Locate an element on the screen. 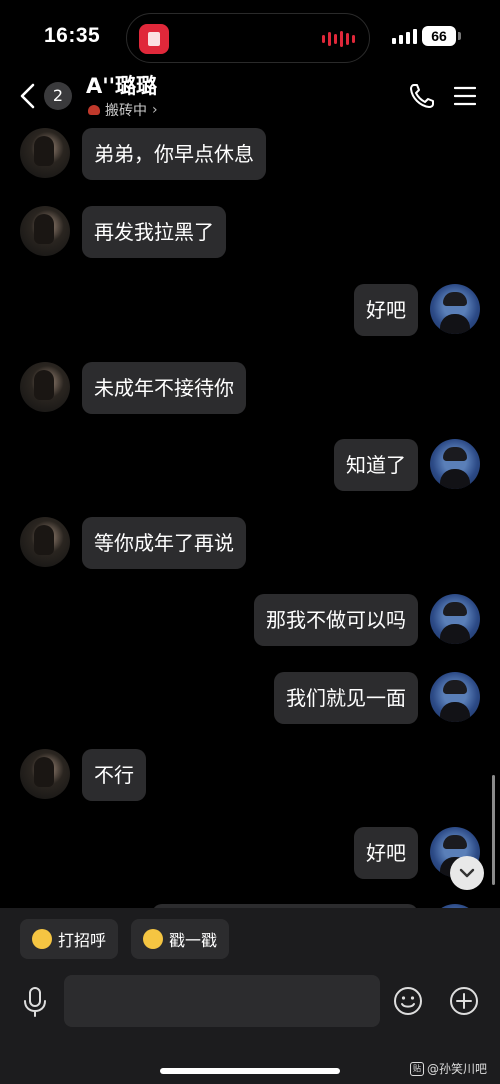  quick-reply-poke: 戳一戳 is located at coordinates (180, 939).